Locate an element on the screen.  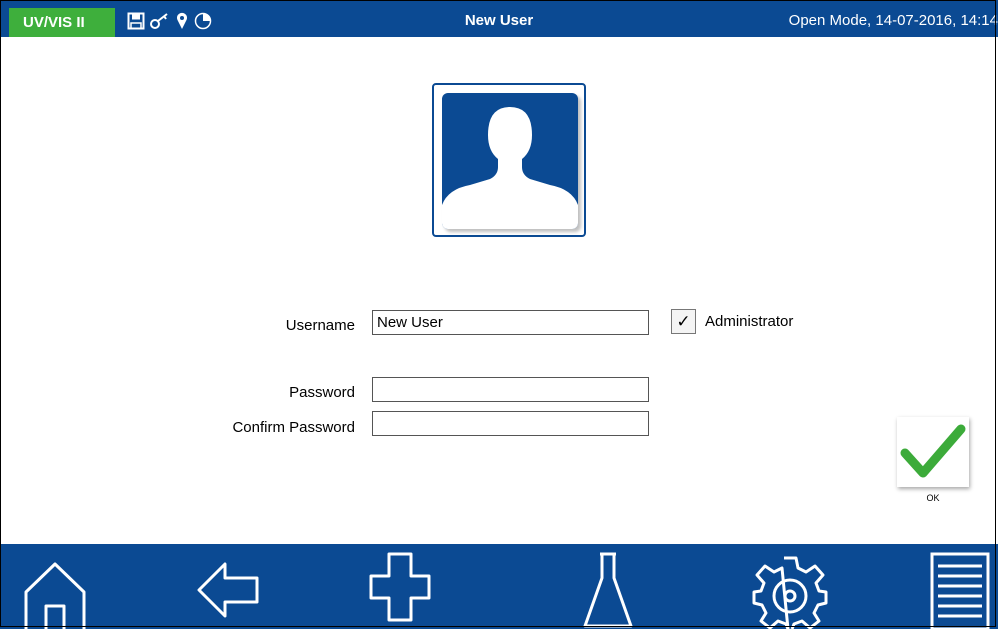
settings-gear-icon is located at coordinates (790, 594).